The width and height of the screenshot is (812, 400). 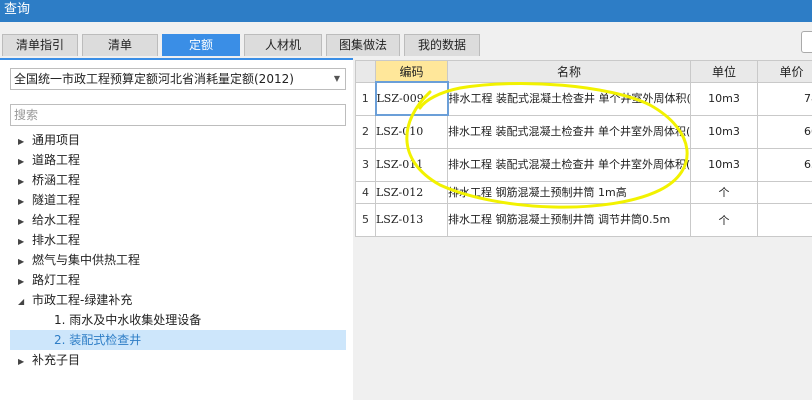 I want to click on table-row: 5 LSZ-013 排水工程 钢筋混凝土预制井筒 调节井筒0.5m 个 1, so click(x=583, y=219).